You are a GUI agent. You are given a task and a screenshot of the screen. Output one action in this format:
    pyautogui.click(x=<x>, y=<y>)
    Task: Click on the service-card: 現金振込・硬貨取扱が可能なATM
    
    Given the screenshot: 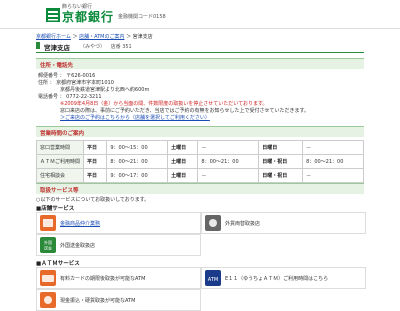 What is the action you would take?
    pyautogui.click(x=118, y=300)
    